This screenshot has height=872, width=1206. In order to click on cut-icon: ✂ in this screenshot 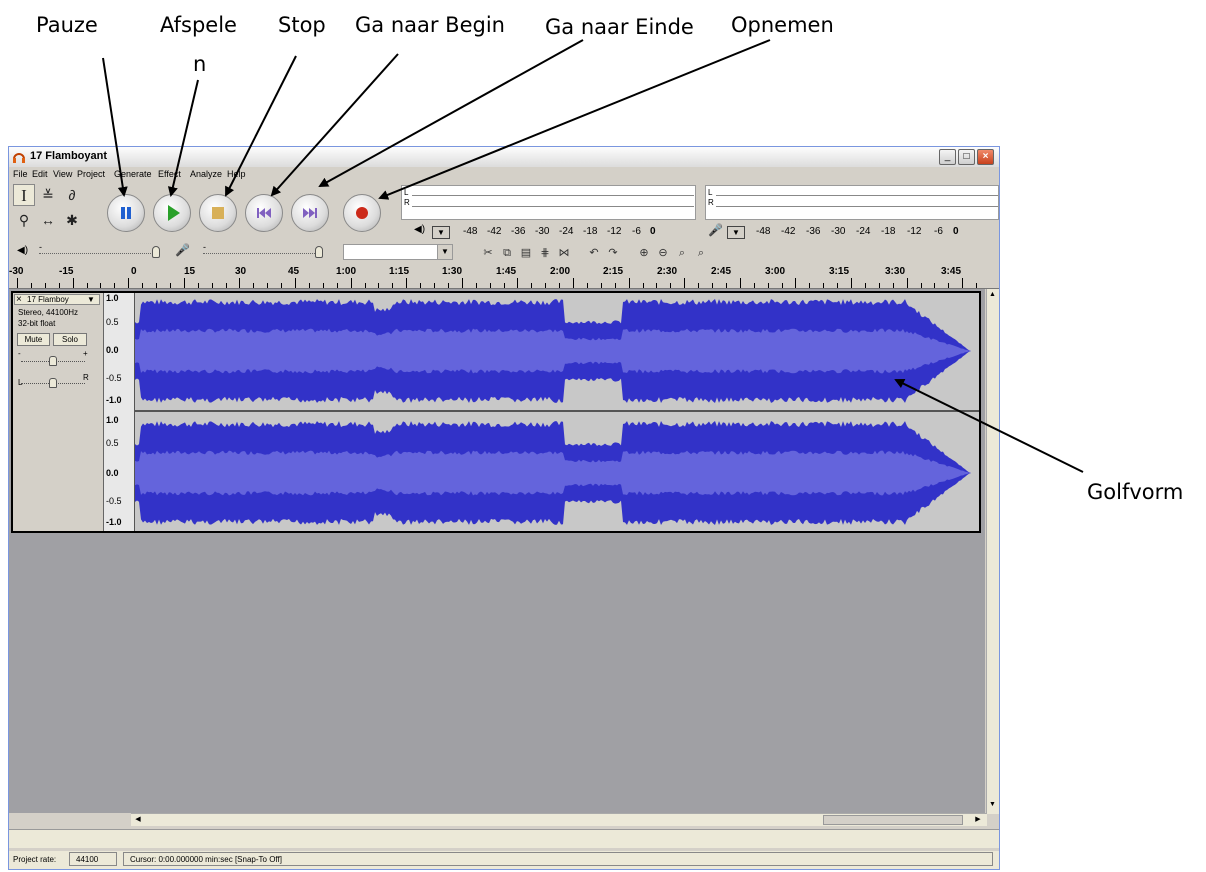, I will do `click(488, 253)`.